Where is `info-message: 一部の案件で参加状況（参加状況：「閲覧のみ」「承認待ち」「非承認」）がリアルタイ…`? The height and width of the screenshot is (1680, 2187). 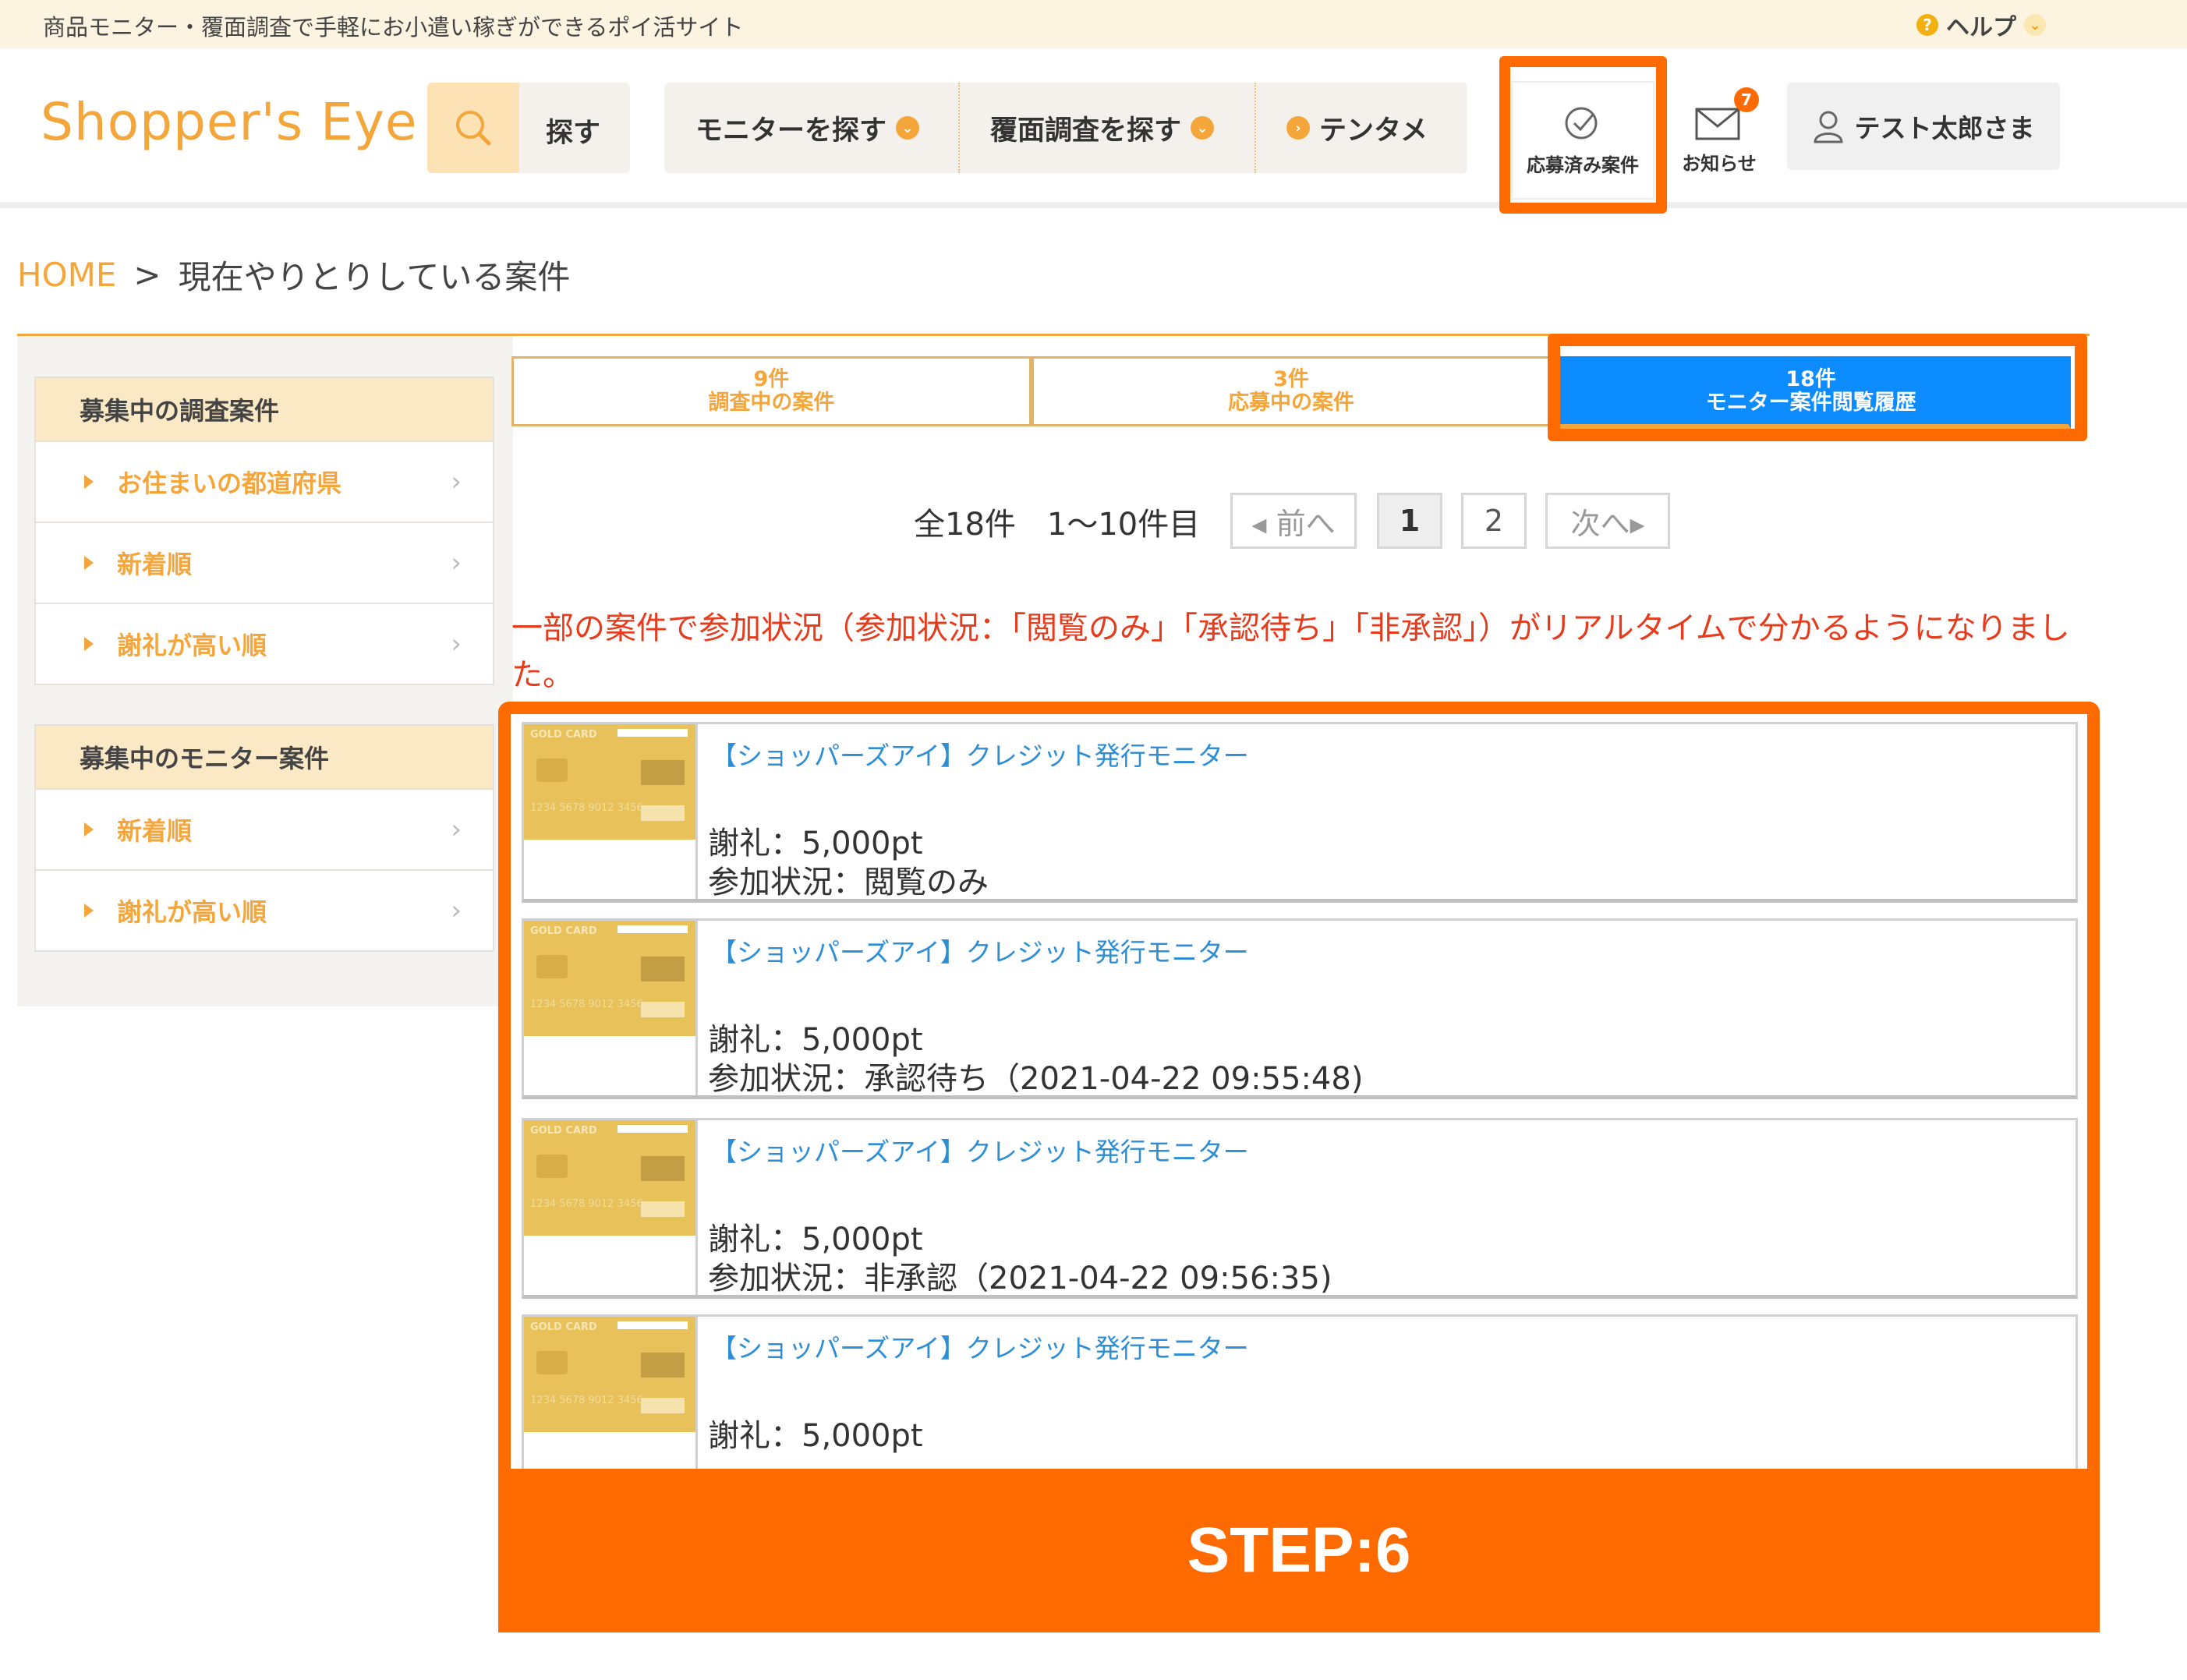 info-message: 一部の案件で参加状況（参加状況：「閲覧のみ」「承認待ち」「非承認」）がリアルタイ… is located at coordinates (1290, 651).